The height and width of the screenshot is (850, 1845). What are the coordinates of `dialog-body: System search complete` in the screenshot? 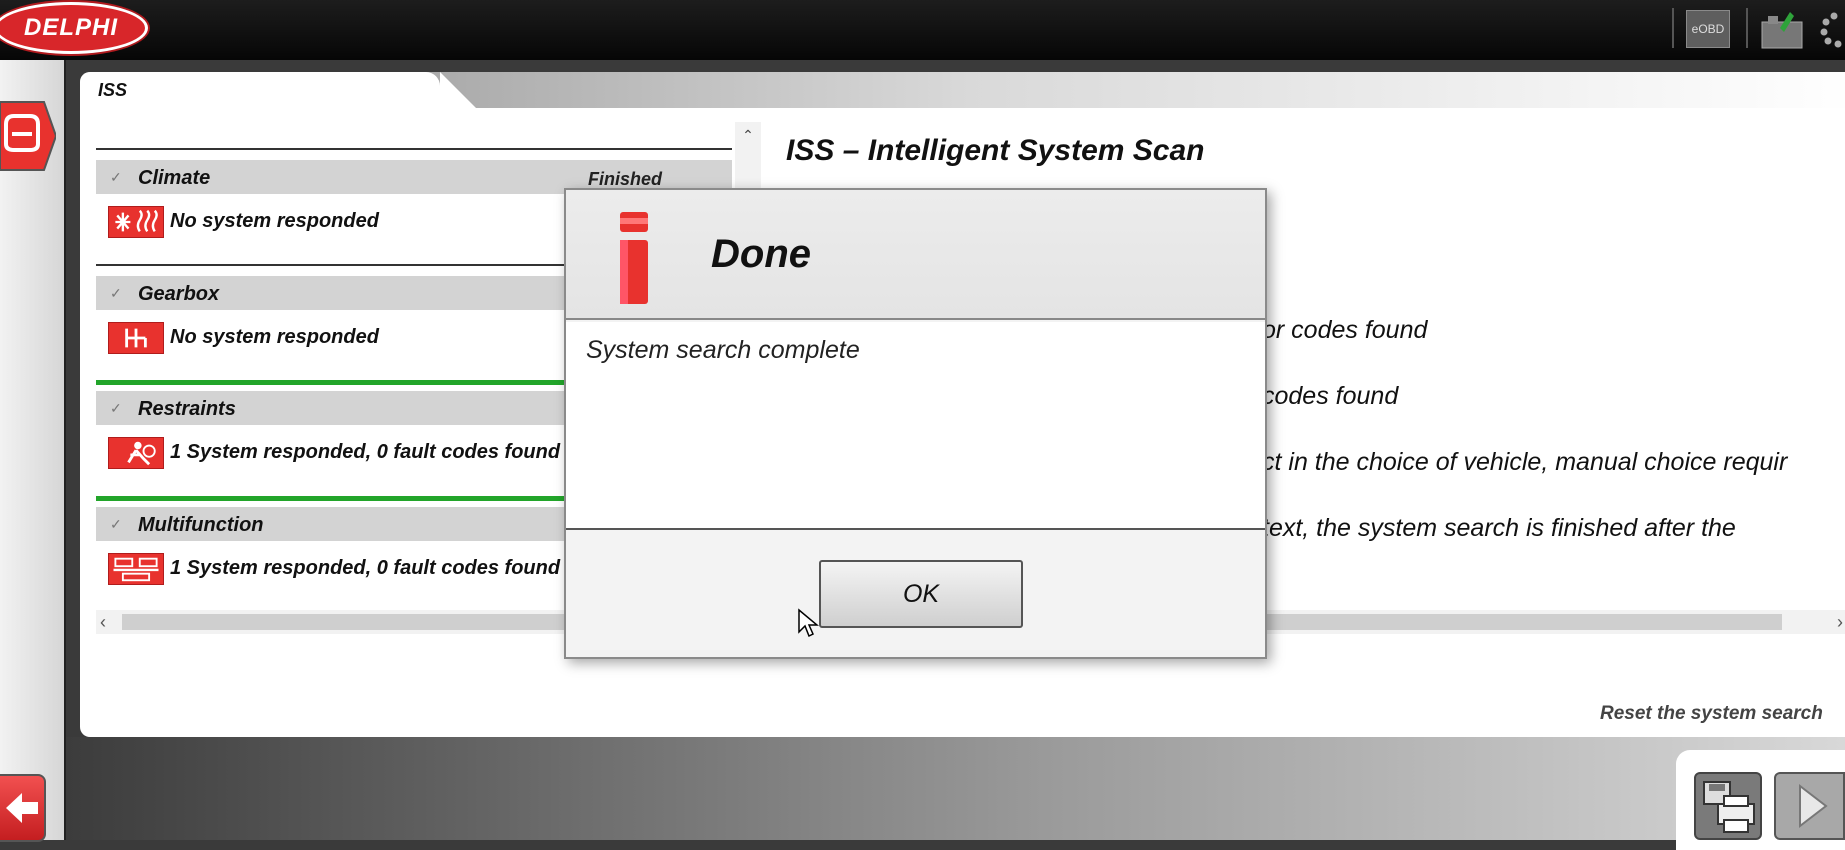 It's located at (915, 426).